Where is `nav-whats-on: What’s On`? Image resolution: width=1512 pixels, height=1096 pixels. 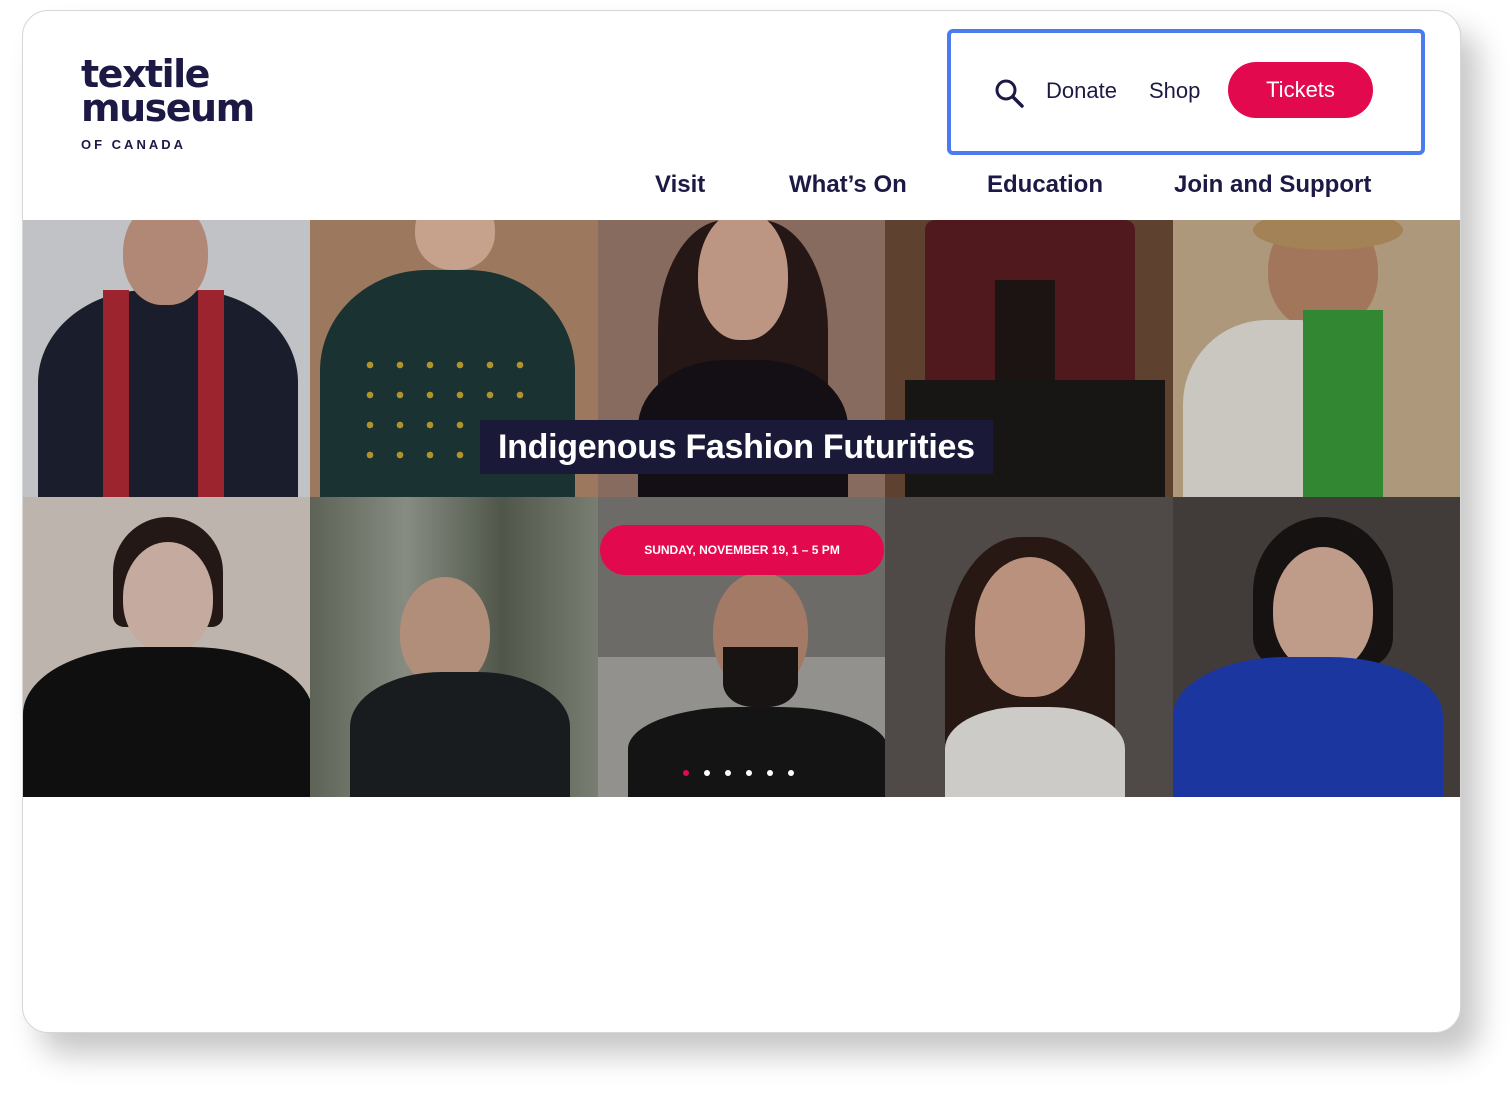 nav-whats-on: What’s On is located at coordinates (848, 185).